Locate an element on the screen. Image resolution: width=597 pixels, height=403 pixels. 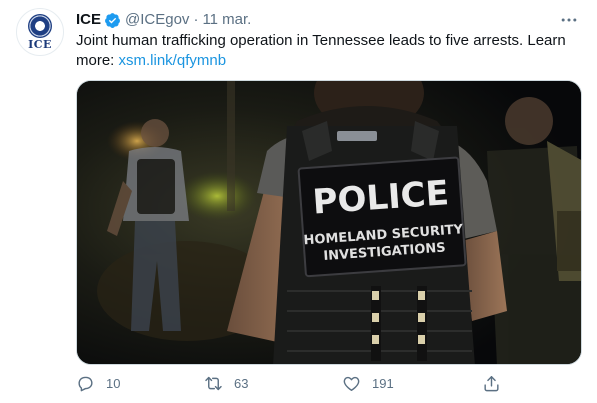
reply-count: 10 is located at coordinates (113, 383).